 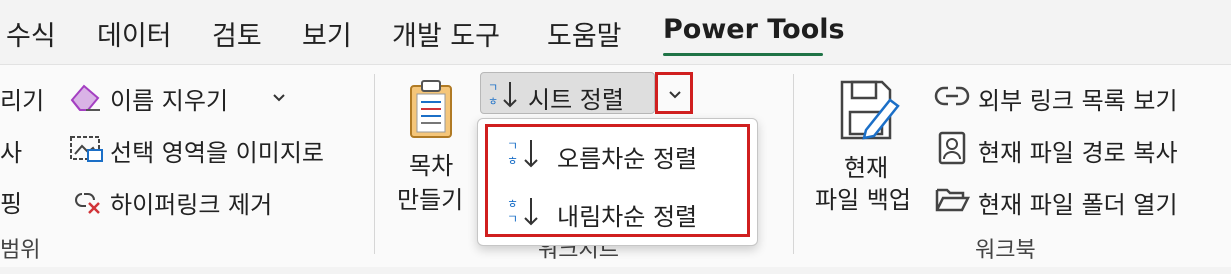 I want to click on sort-ascending-item: 오름차순 정렬, so click(x=627, y=156).